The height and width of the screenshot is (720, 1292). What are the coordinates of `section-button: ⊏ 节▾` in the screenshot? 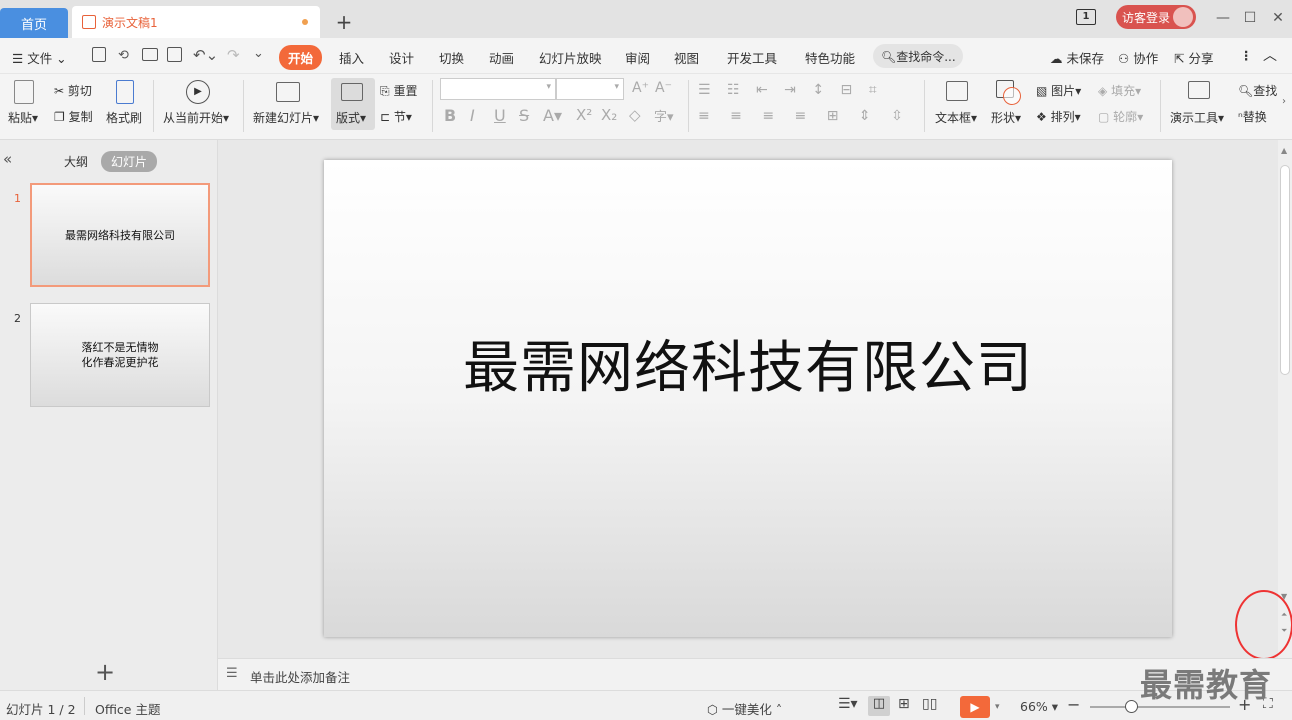 It's located at (396, 116).